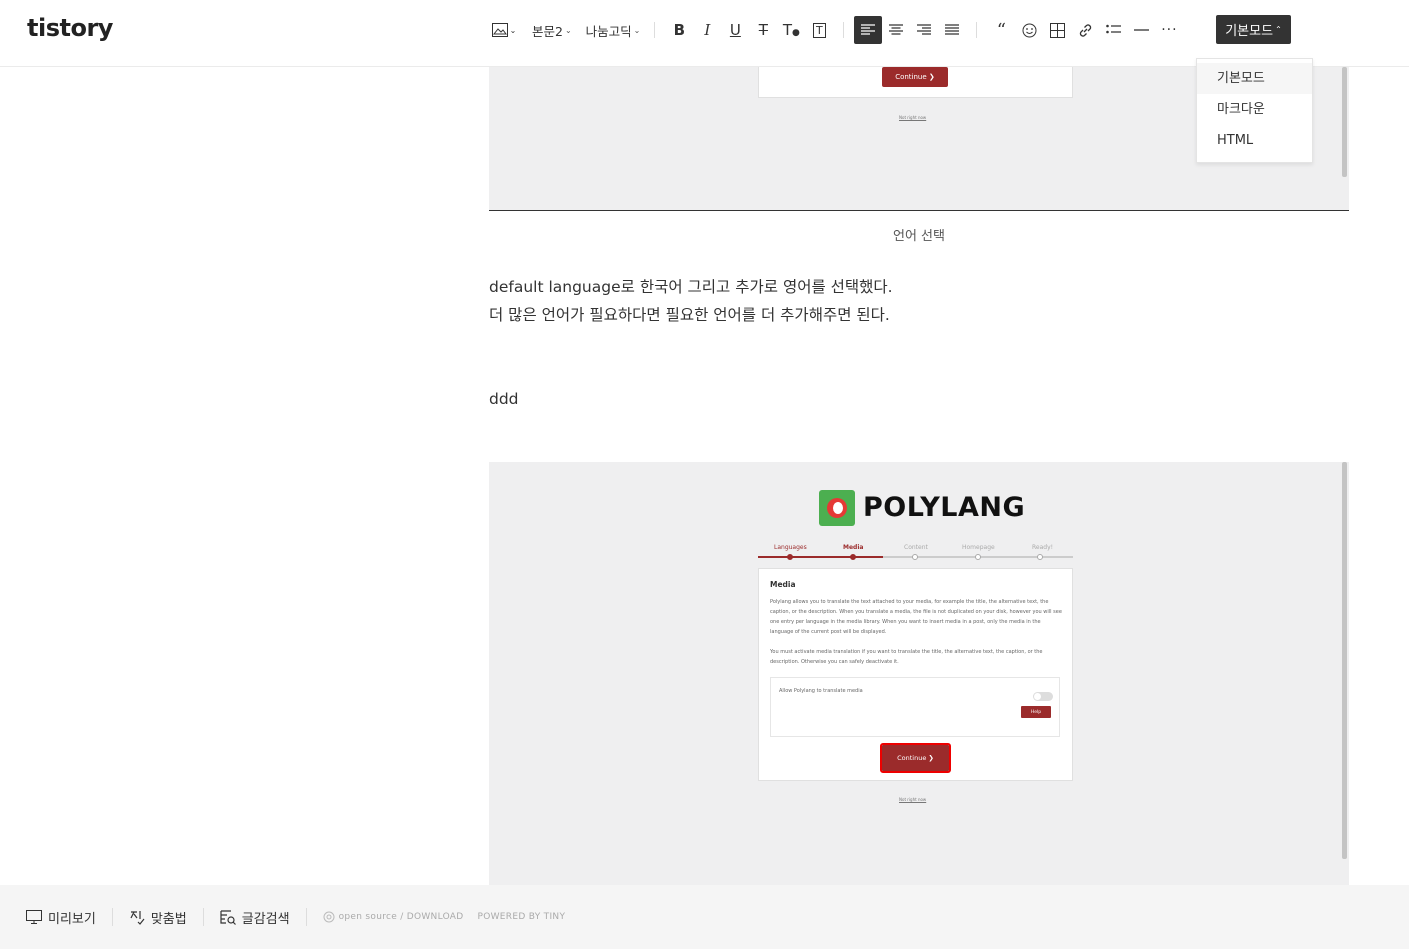  I want to click on spellcheck-icon, so click(137, 918).